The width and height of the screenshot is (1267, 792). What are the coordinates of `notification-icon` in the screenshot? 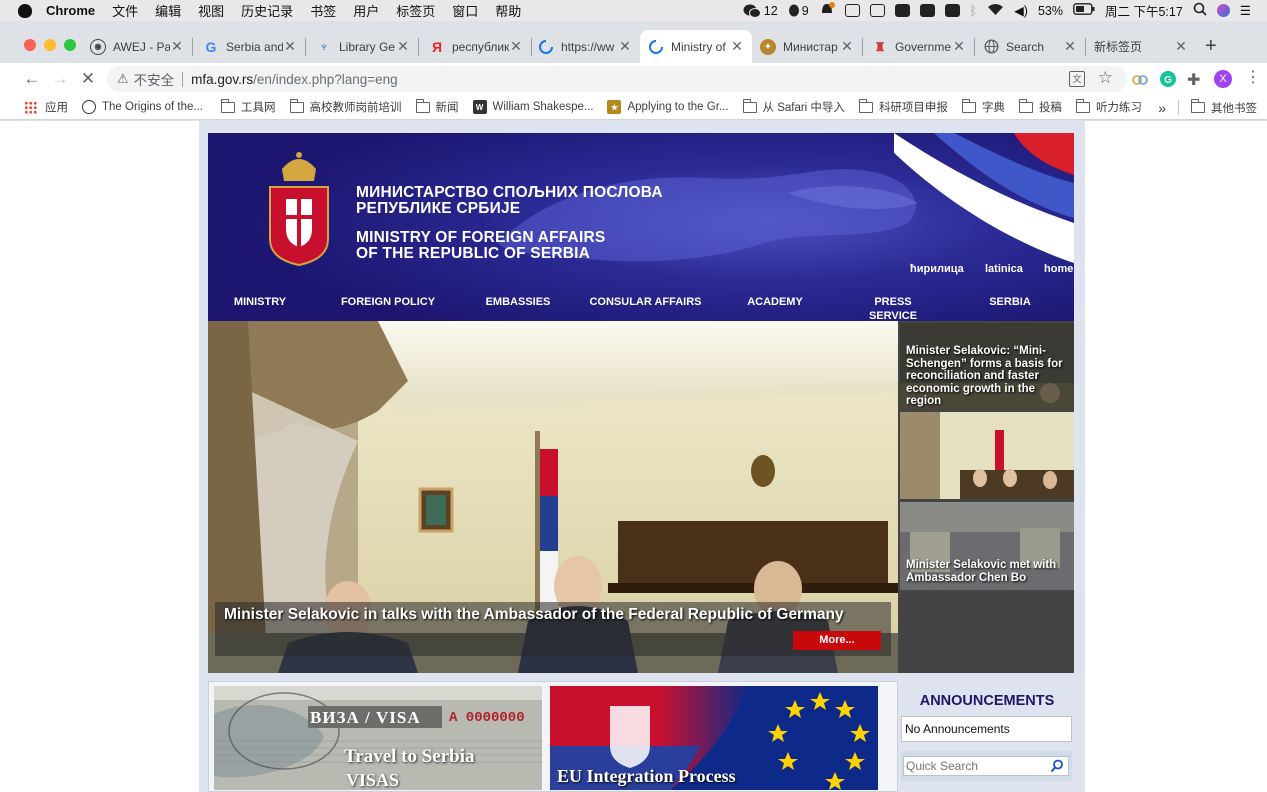 It's located at (827, 10).